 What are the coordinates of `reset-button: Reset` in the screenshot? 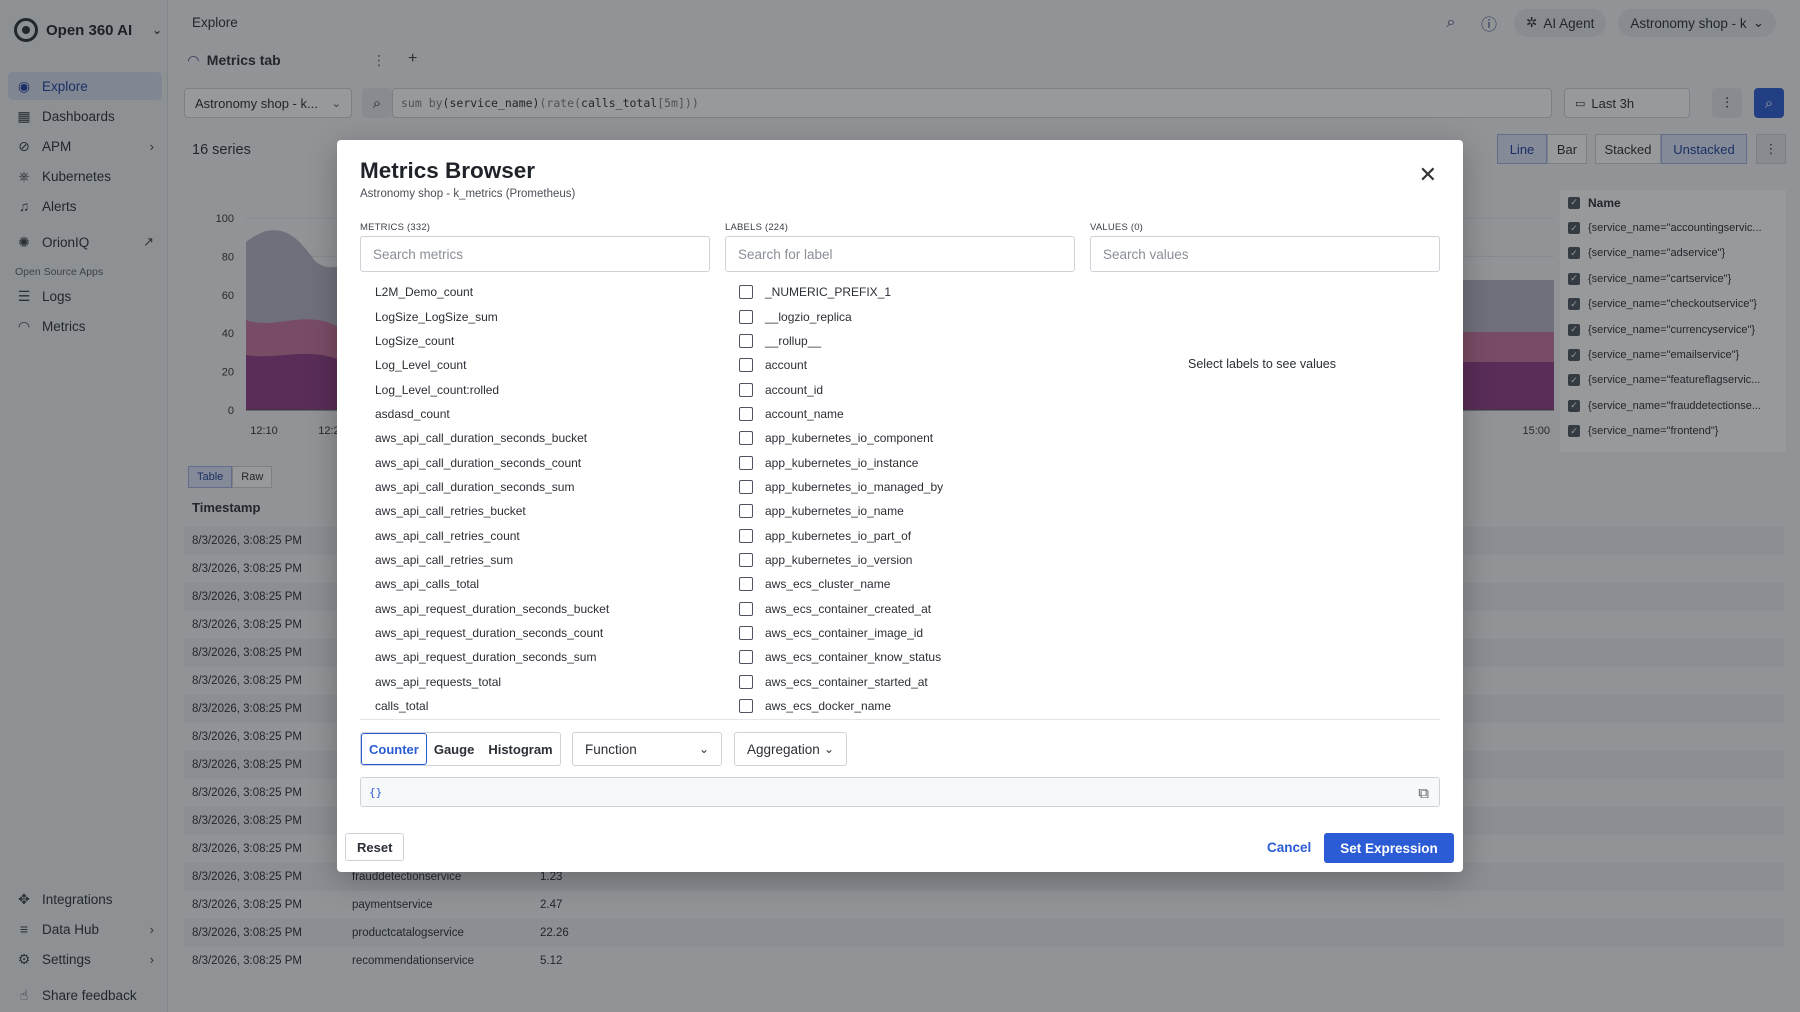 It's located at (375, 847).